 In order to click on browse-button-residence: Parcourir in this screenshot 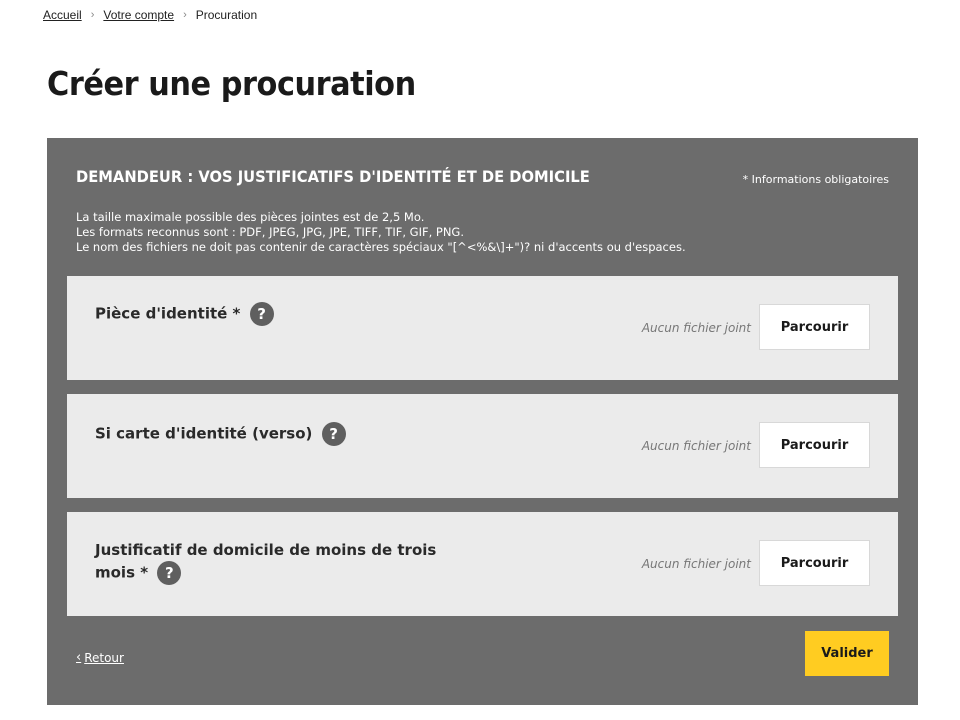, I will do `click(814, 563)`.